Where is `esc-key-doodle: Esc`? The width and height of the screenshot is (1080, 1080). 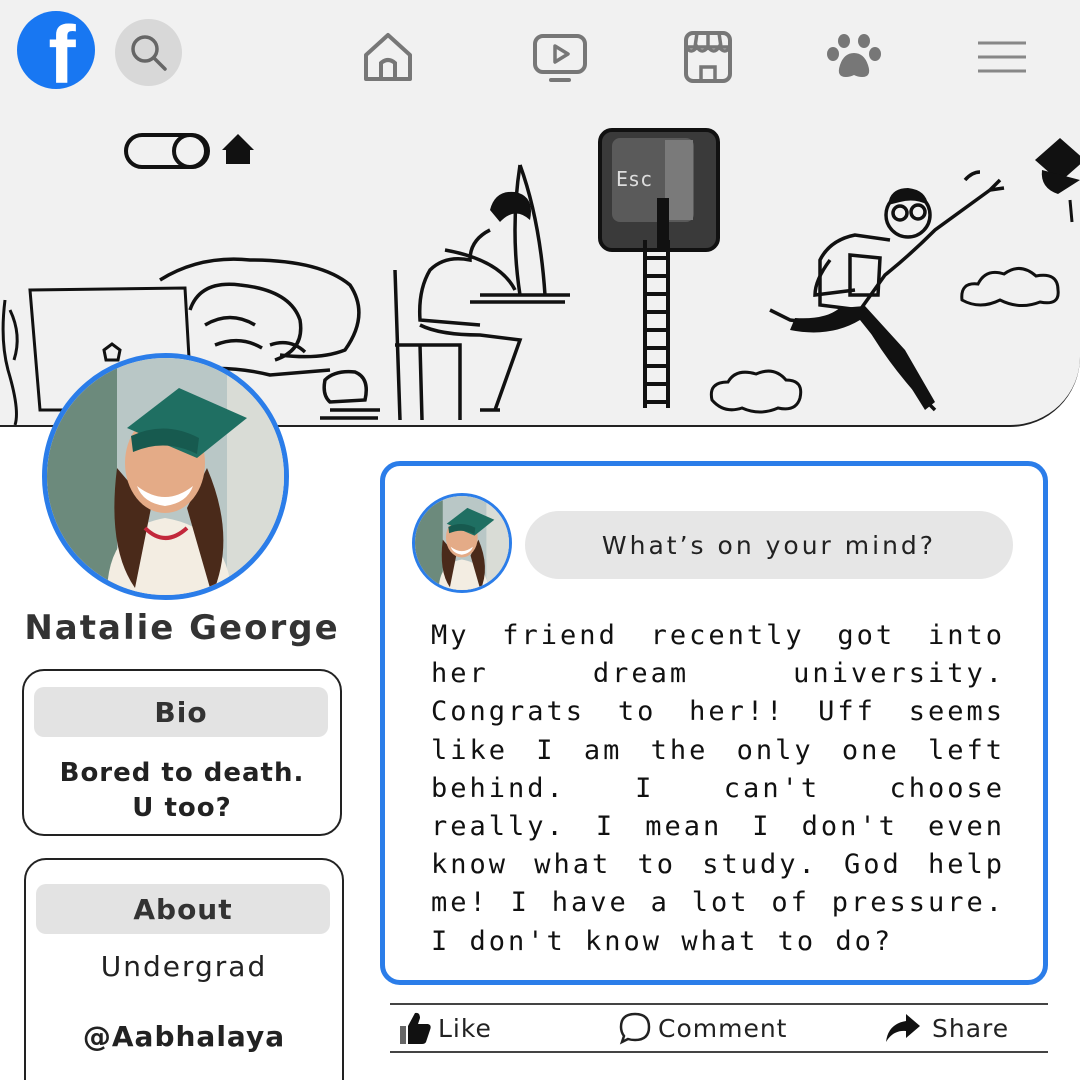
esc-key-doodle: Esc is located at coordinates (659, 190).